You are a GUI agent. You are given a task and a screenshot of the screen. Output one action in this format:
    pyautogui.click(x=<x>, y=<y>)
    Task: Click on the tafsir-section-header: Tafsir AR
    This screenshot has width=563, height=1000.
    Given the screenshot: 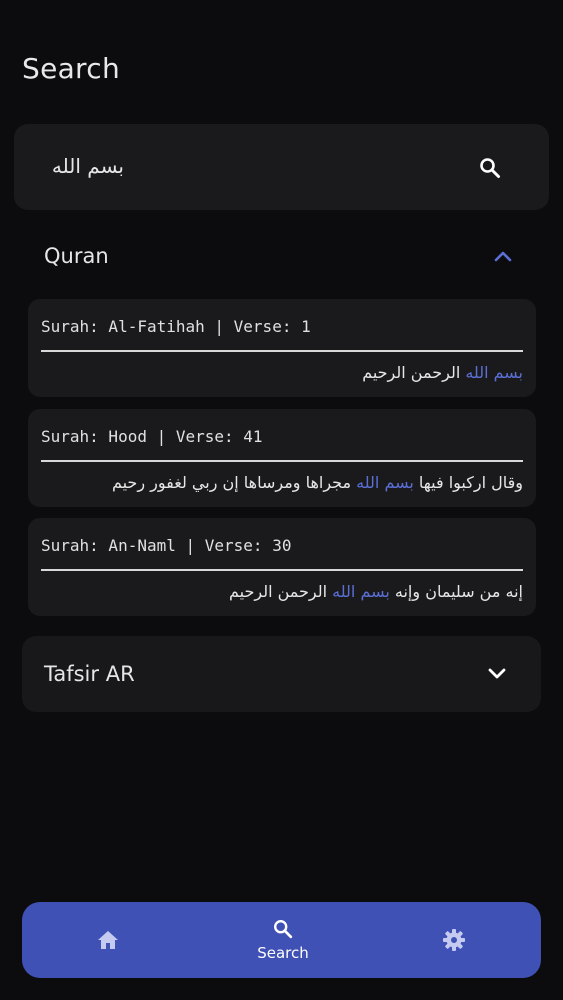 What is the action you would take?
    pyautogui.click(x=281, y=674)
    